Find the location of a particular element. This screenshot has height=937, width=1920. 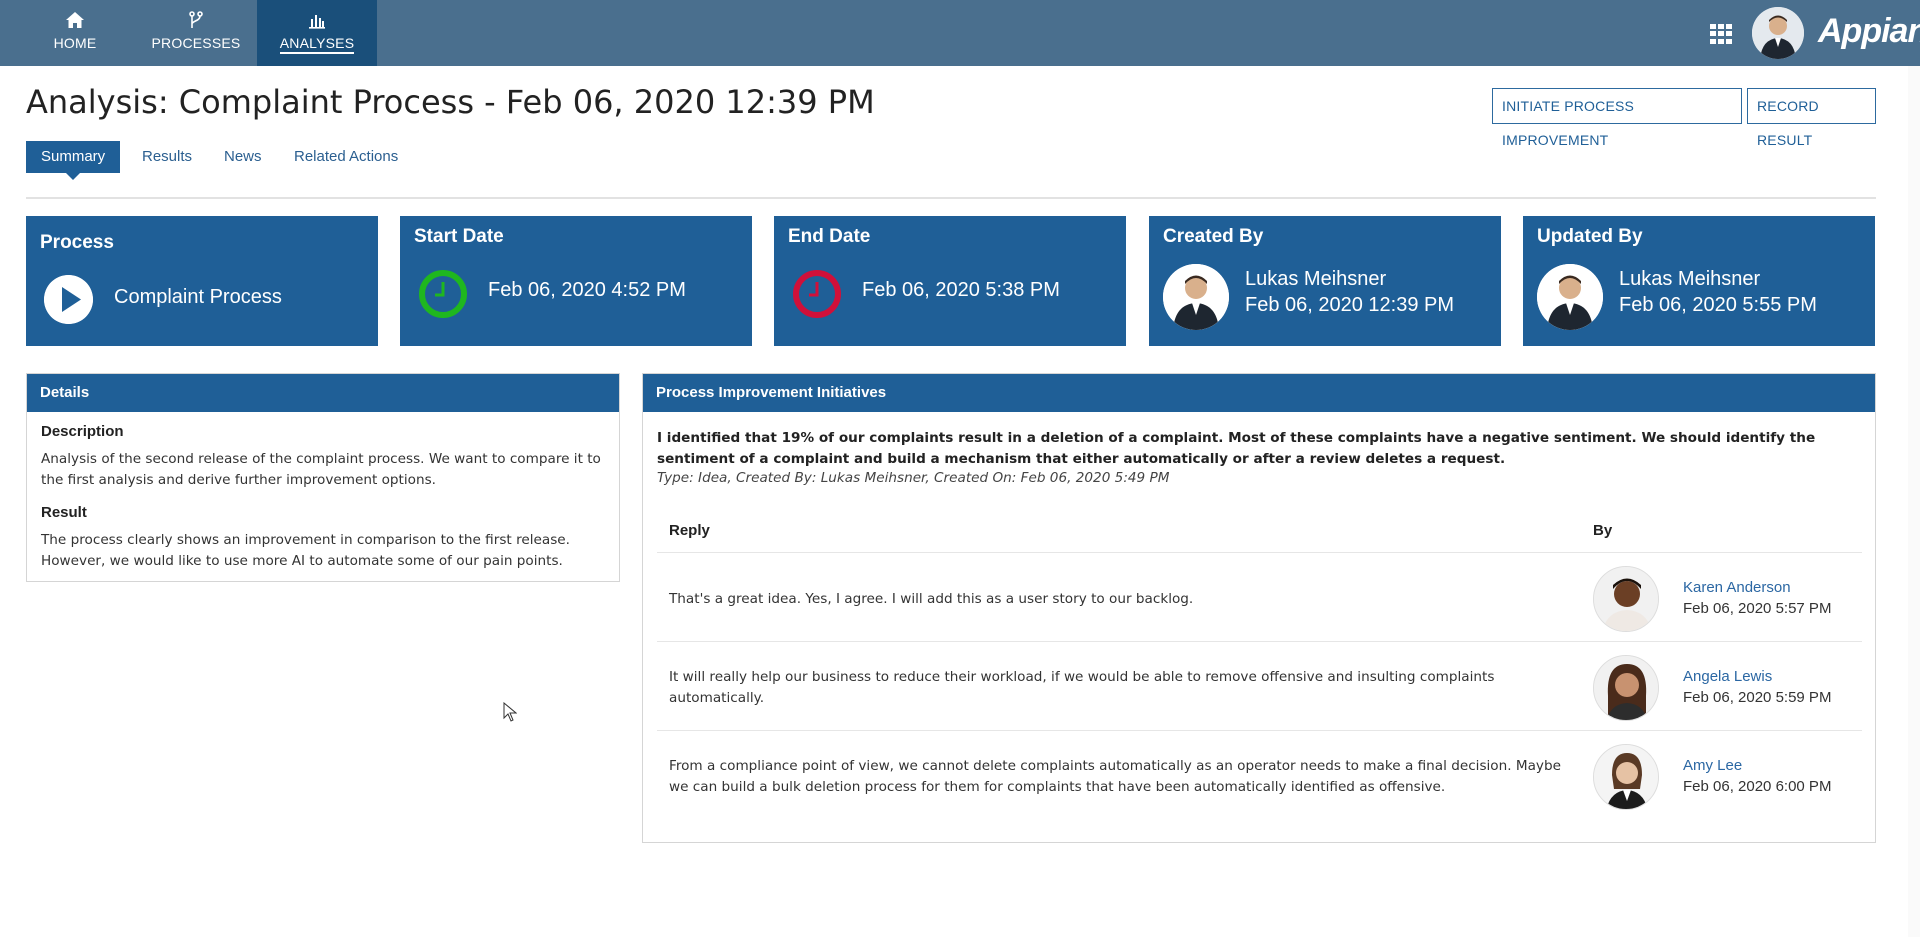

page-scrollbar is located at coordinates (1914, 501).